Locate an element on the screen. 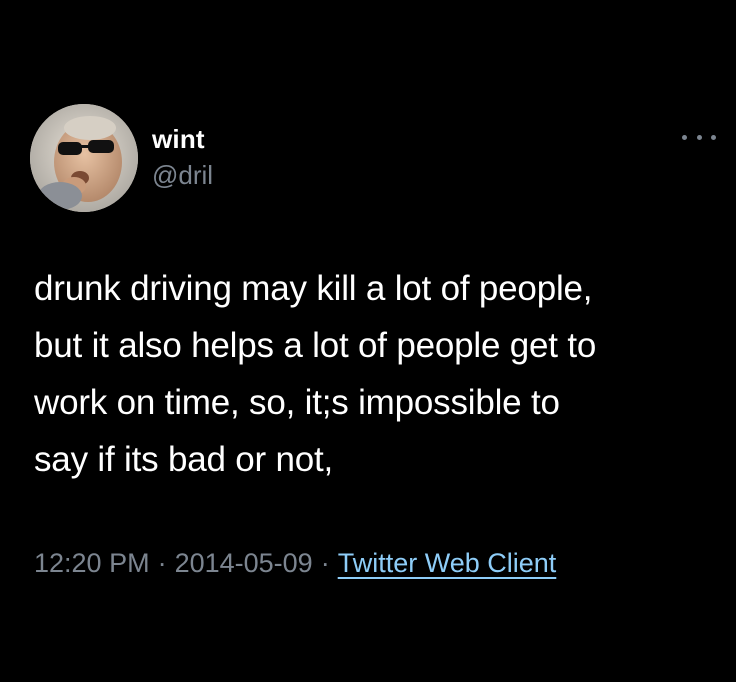  tweet-time: 12:20 PM is located at coordinates (92, 563).